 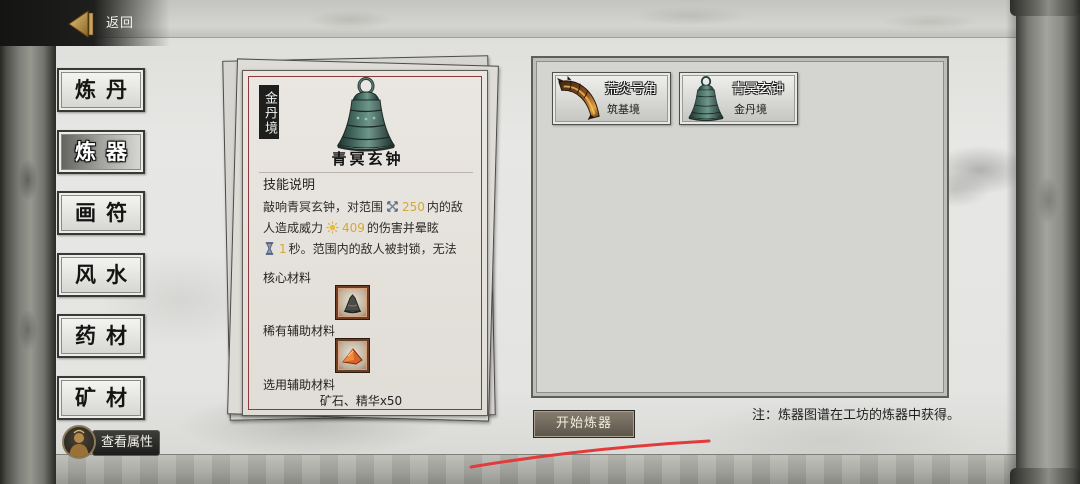 What do you see at coordinates (413, 207) in the screenshot?
I see `range-value: 250` at bounding box center [413, 207].